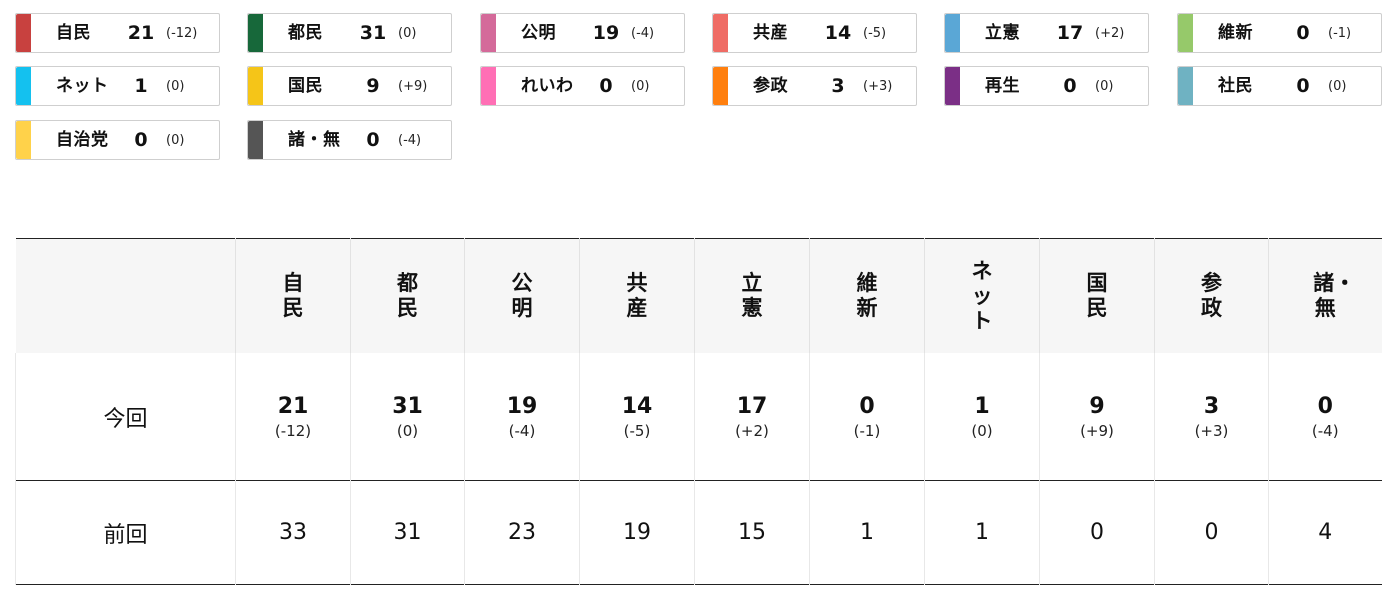 The height and width of the screenshot is (598, 1395). Describe the element at coordinates (752, 532) in the screenshot. I see `previous-seats: 15` at that location.